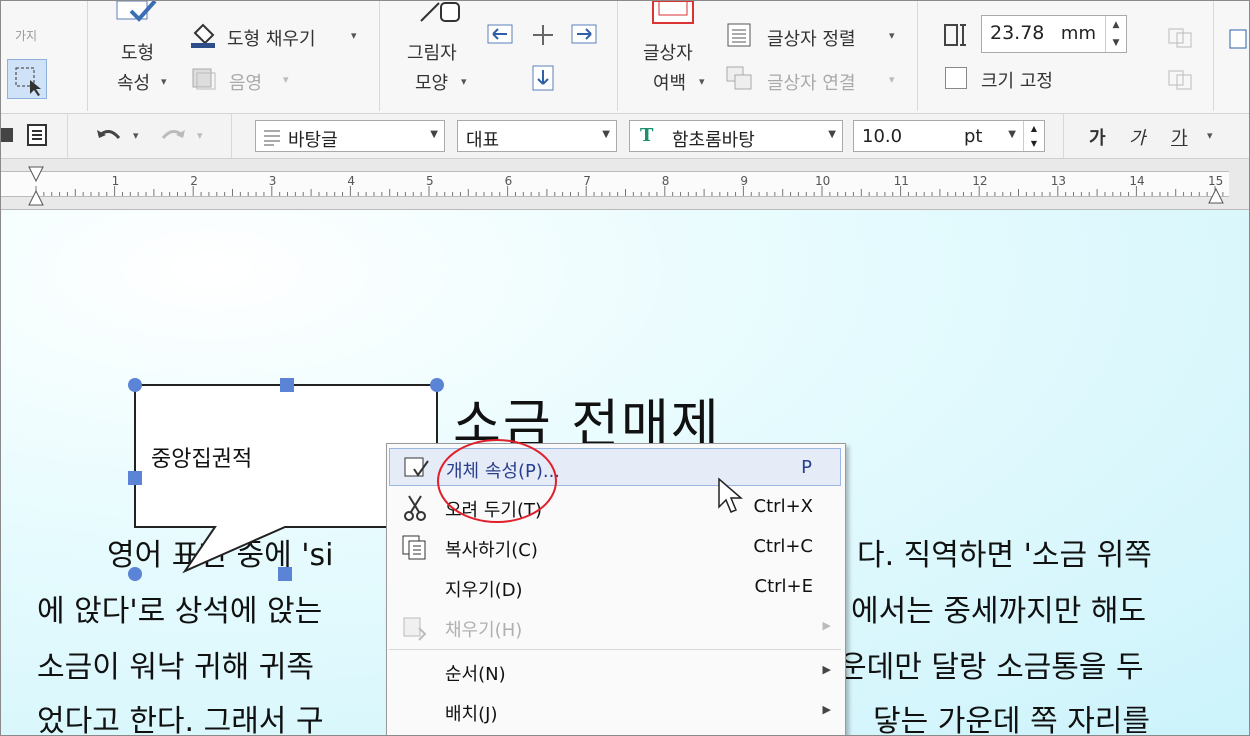 This screenshot has height=736, width=1250. Describe the element at coordinates (38, 138) in the screenshot. I see `document-icon` at that location.